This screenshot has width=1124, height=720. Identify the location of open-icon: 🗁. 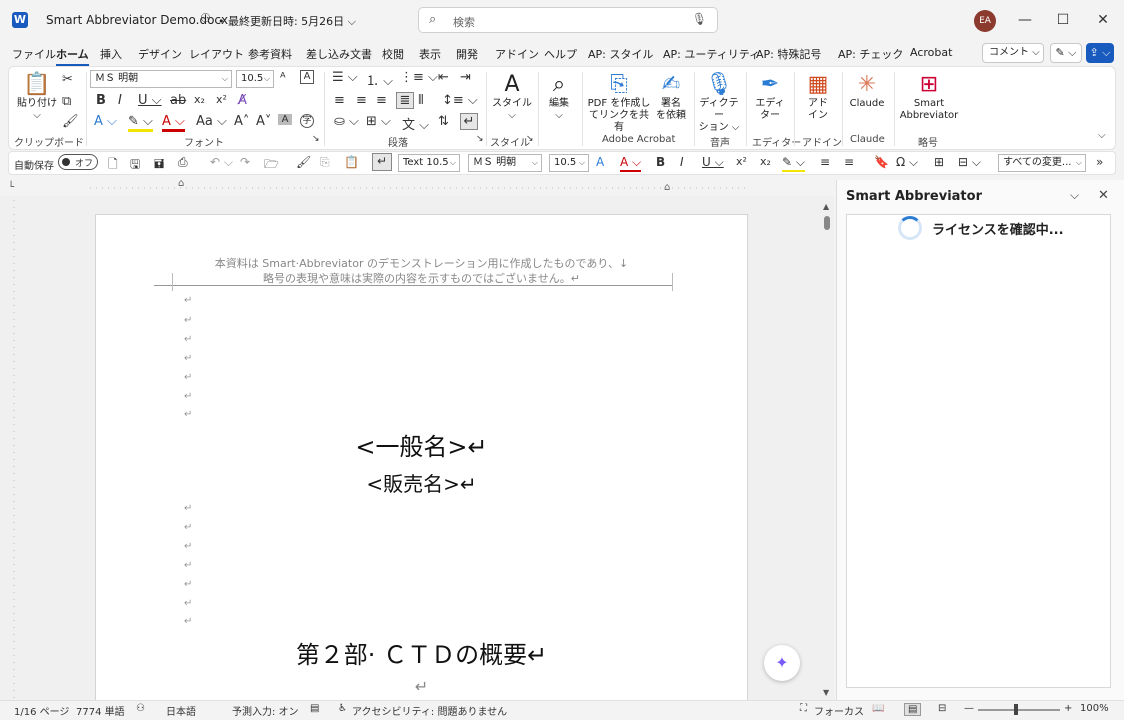
(271, 165).